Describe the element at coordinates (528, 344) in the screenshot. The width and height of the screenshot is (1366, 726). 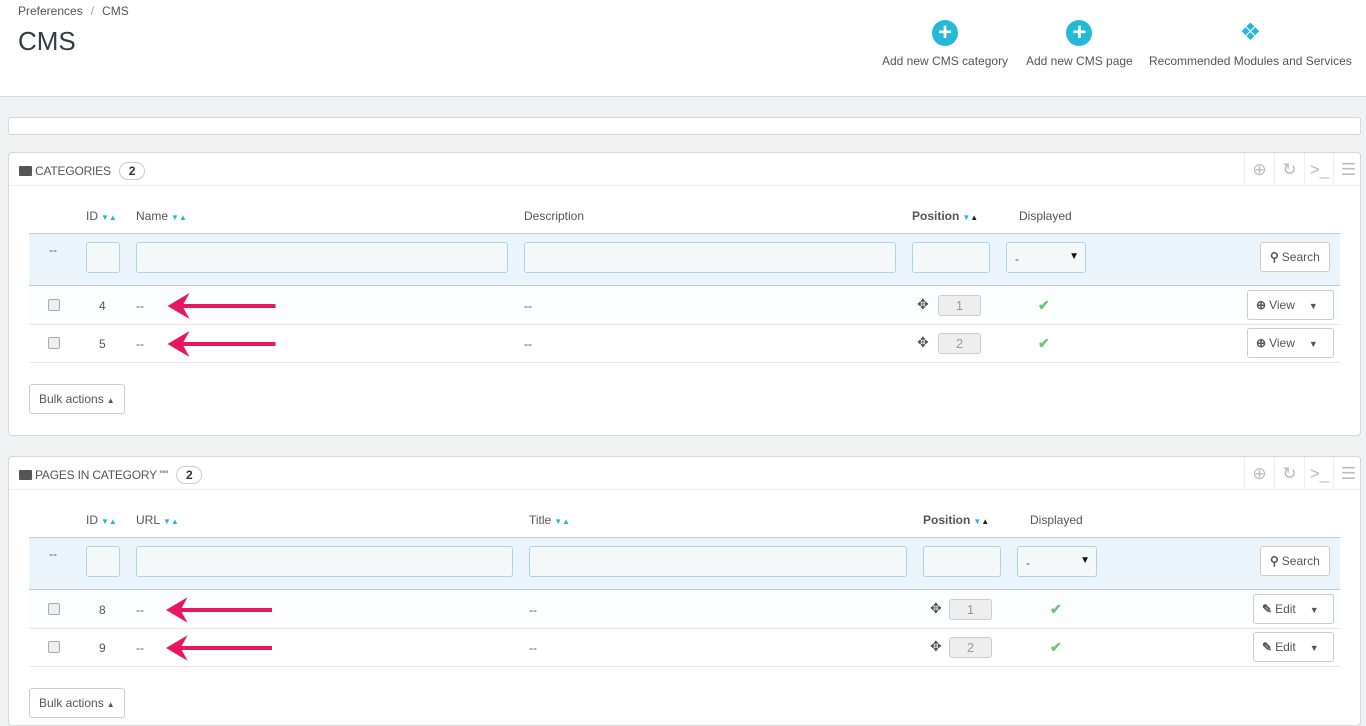
I see `row-description: --` at that location.